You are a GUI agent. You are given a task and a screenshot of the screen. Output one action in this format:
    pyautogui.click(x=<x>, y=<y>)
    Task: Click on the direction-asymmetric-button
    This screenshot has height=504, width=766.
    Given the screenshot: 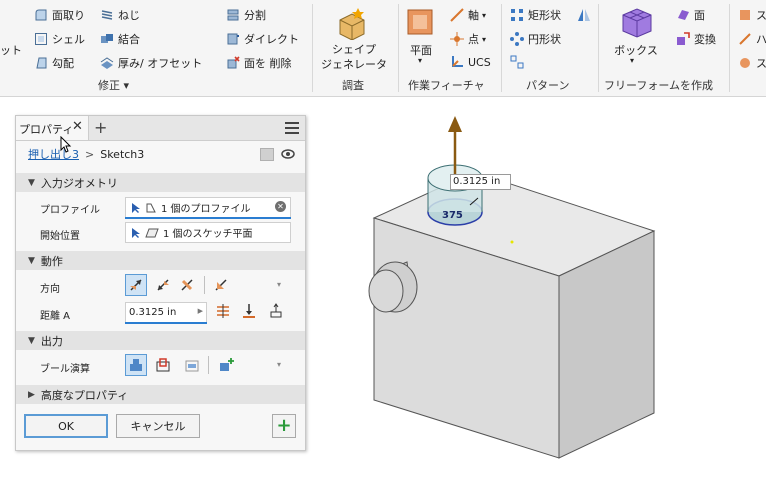 What is the action you would take?
    pyautogui.click(x=221, y=285)
    